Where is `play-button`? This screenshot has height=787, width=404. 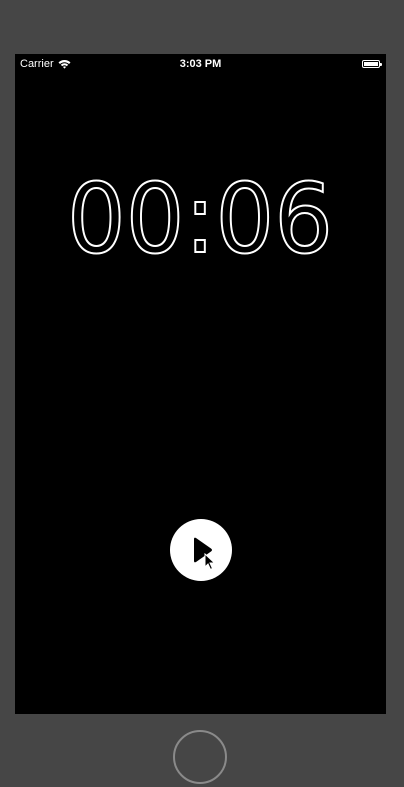
play-button is located at coordinates (201, 550).